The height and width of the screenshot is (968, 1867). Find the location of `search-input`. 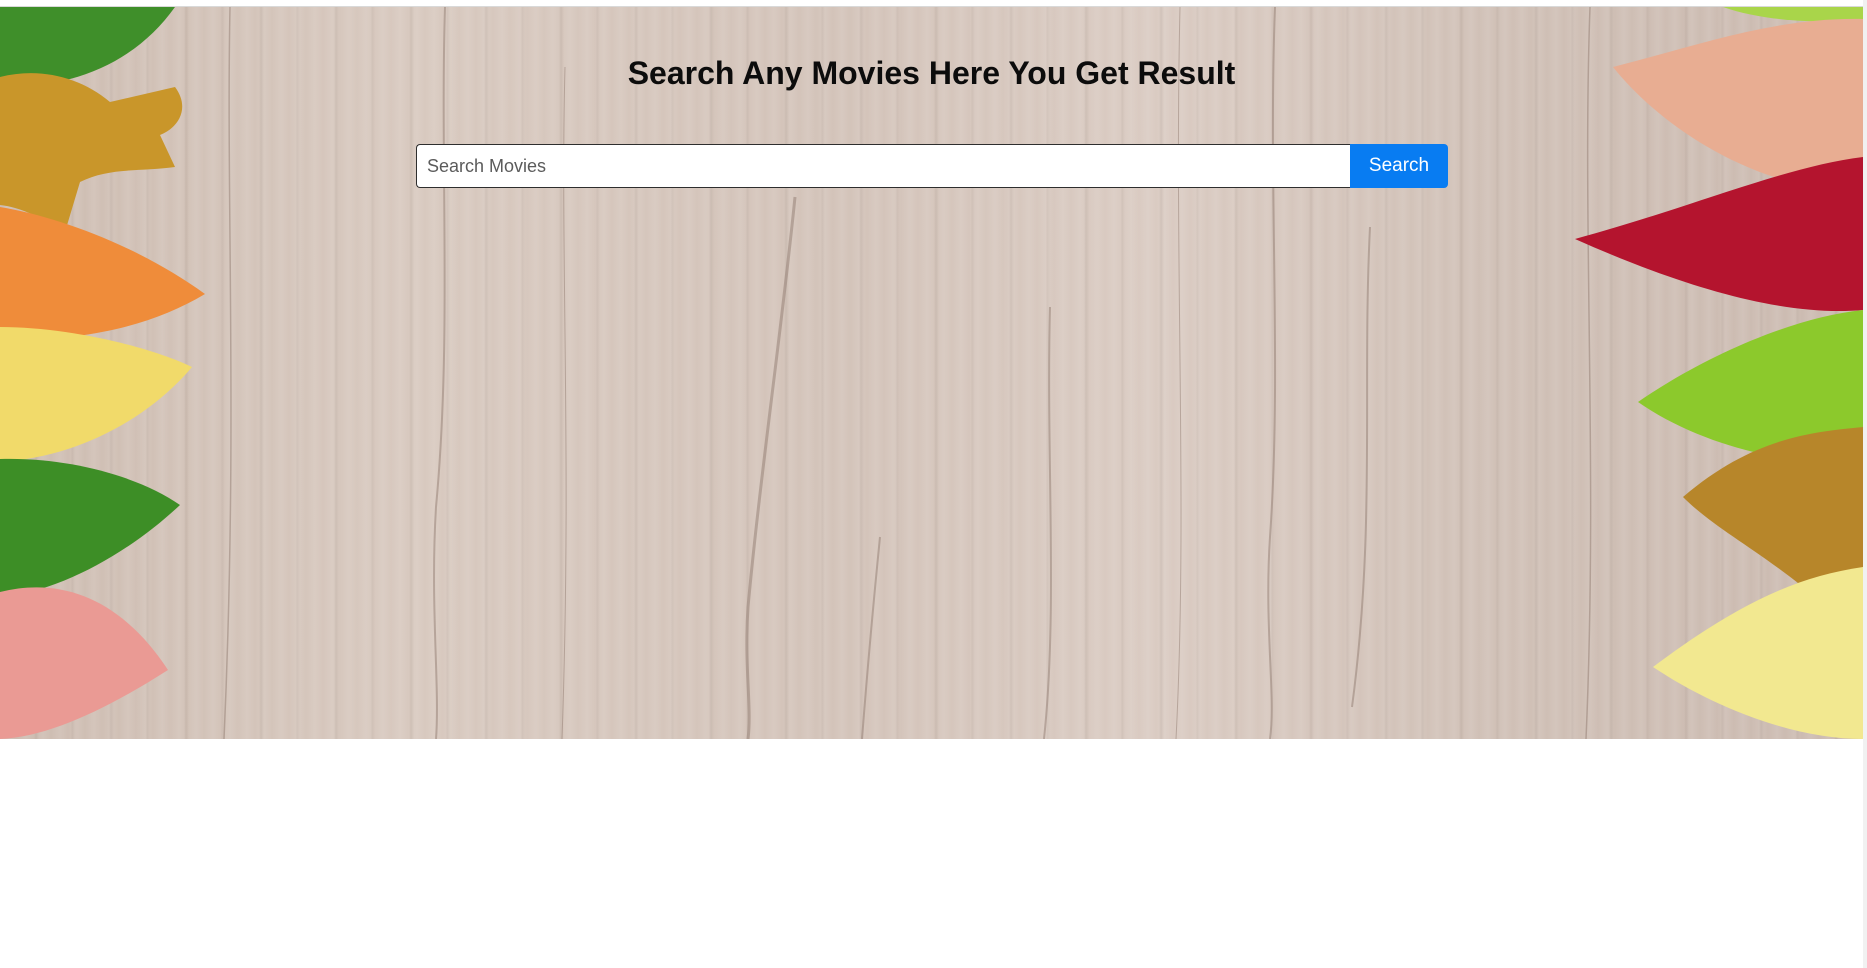

search-input is located at coordinates (883, 166).